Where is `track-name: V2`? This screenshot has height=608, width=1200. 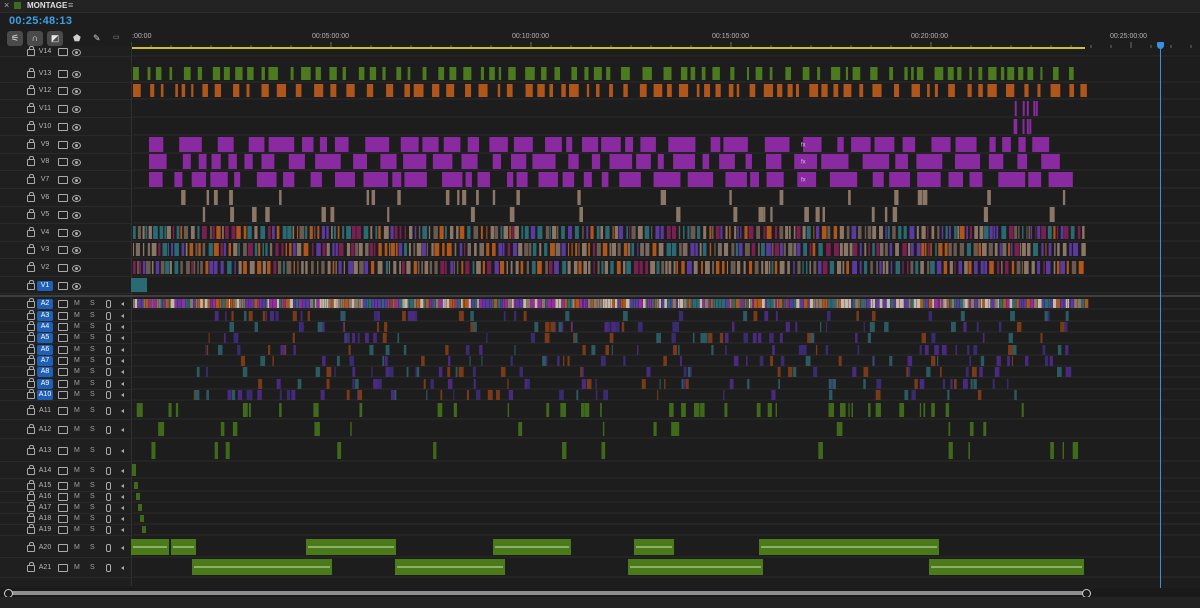
track-name: V2 is located at coordinates (45, 268).